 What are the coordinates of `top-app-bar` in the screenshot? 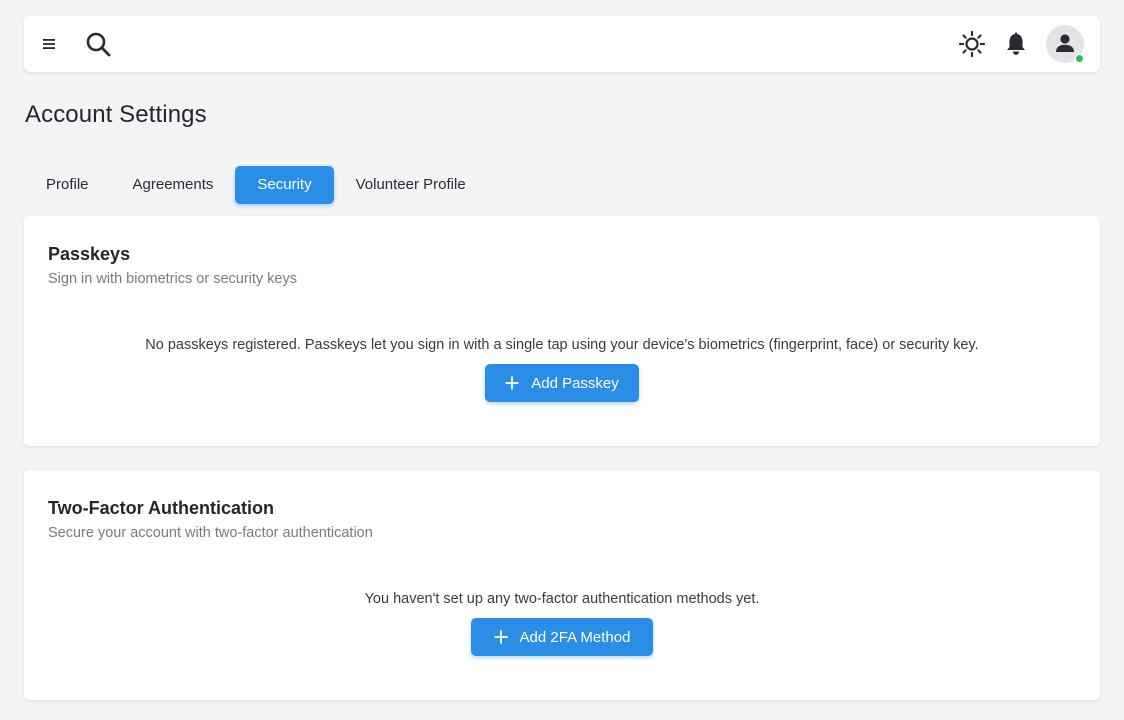 It's located at (562, 44).